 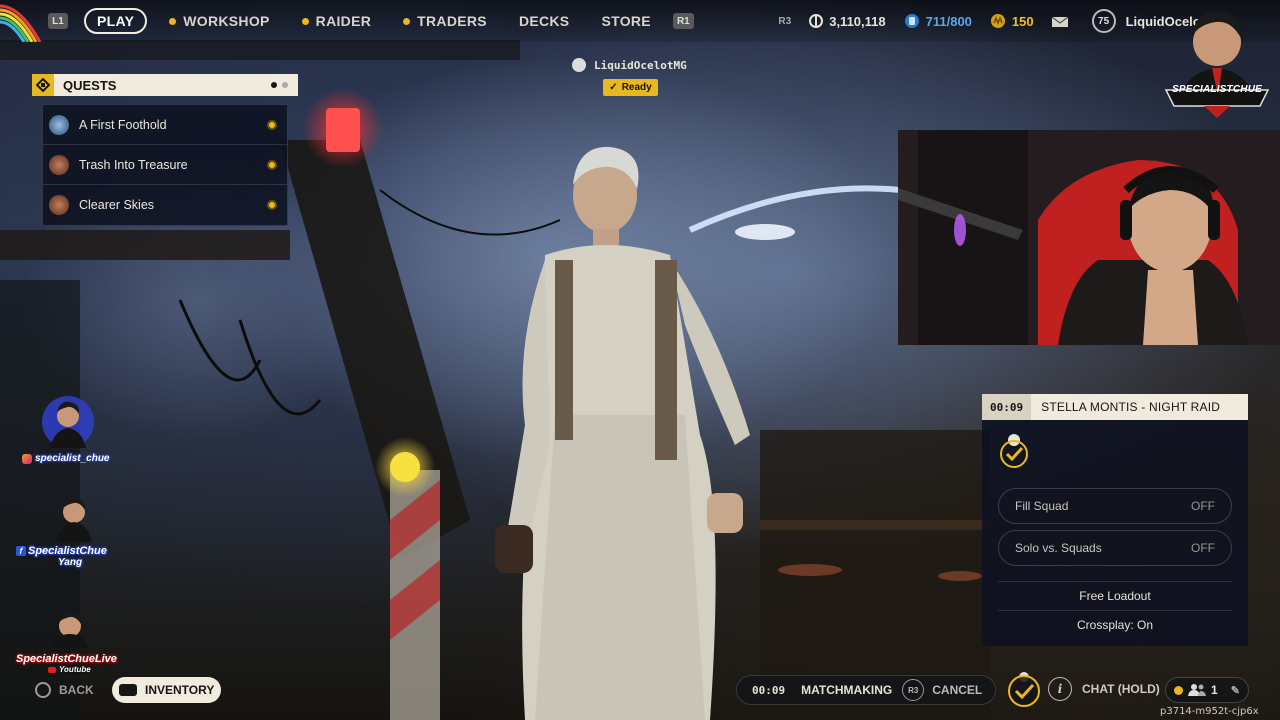 I want to click on inventory-button: INVENTORY, so click(x=166, y=690).